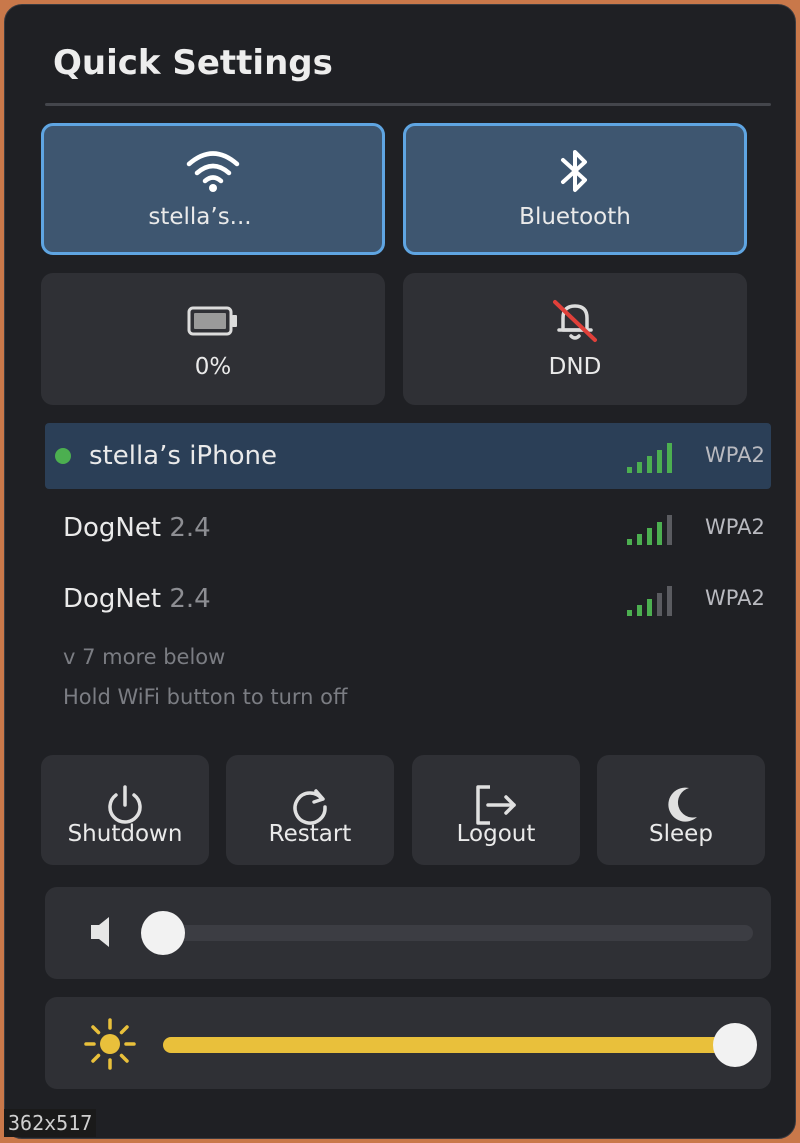  Describe the element at coordinates (310, 834) in the screenshot. I see `restart-label: Restart` at that location.